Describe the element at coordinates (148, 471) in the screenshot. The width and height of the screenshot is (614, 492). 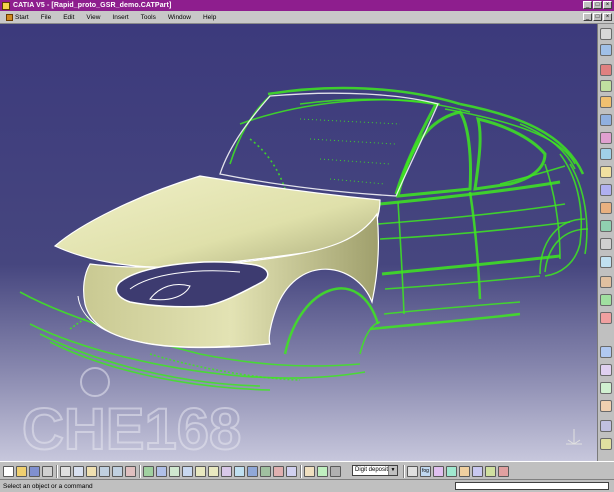
I see `fly-mode-icon` at that location.